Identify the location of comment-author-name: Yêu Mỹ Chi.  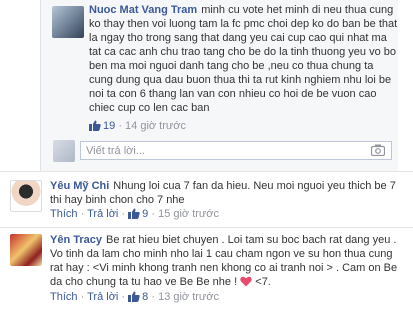
(79, 186).